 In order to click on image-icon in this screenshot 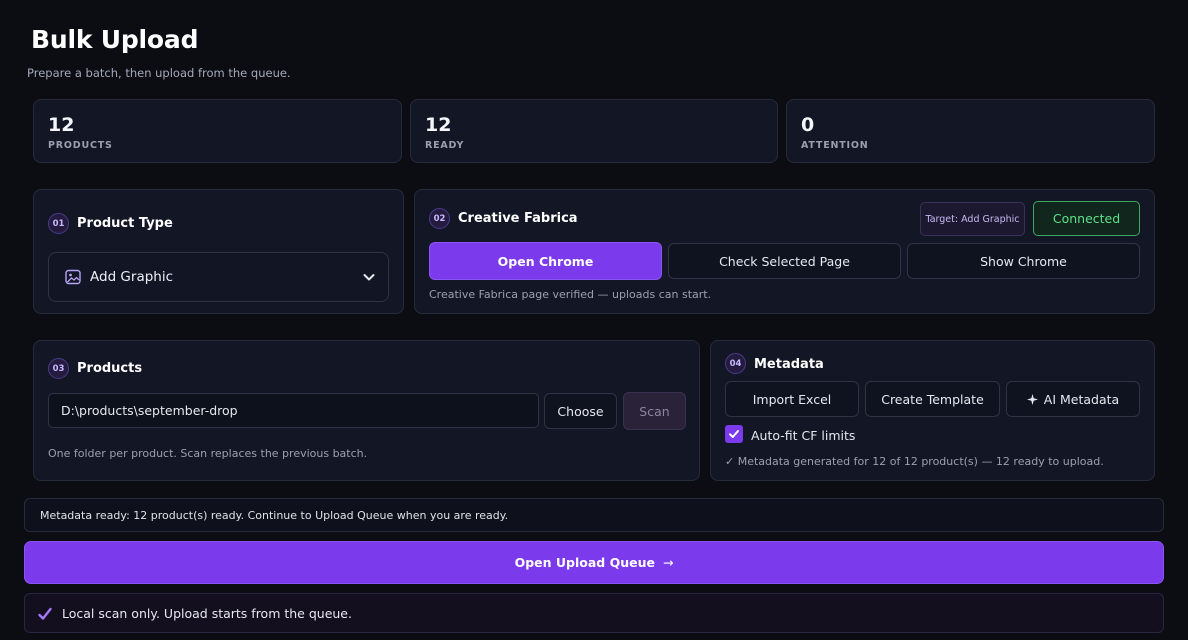, I will do `click(73, 277)`.